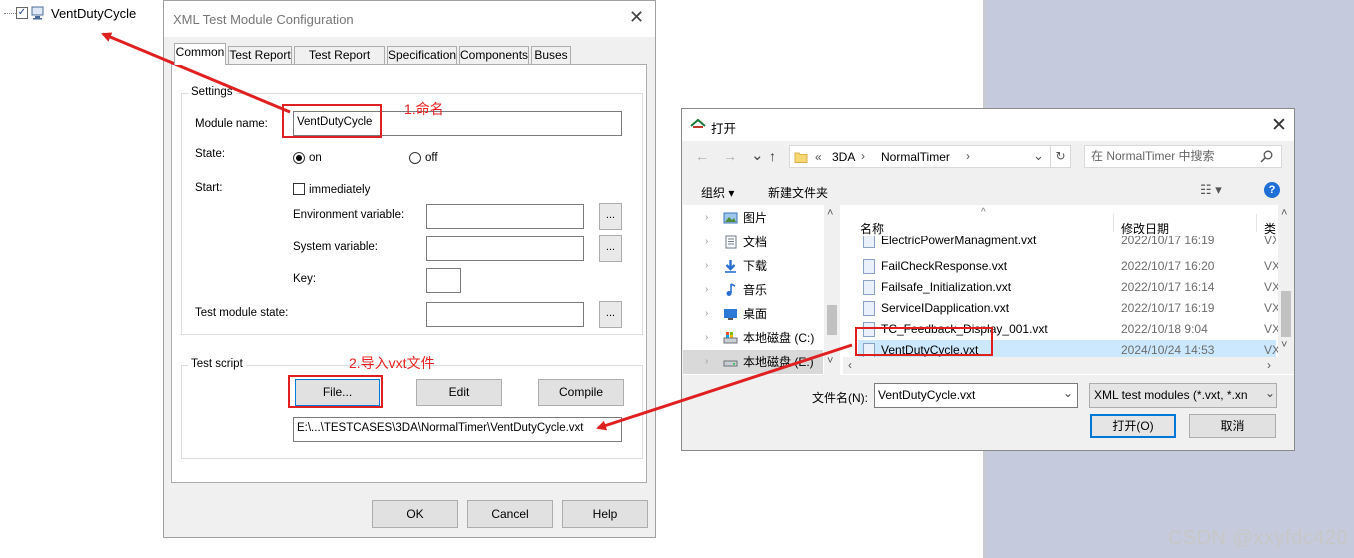 This screenshot has height=558, width=1354. Describe the element at coordinates (200, 54) in the screenshot. I see `tab-common: Common` at that location.